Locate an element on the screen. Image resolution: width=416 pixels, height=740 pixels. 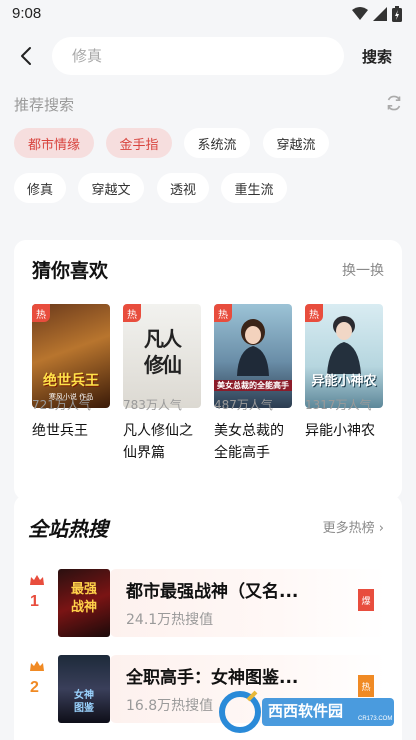
wifi-icon is located at coordinates (360, 13).